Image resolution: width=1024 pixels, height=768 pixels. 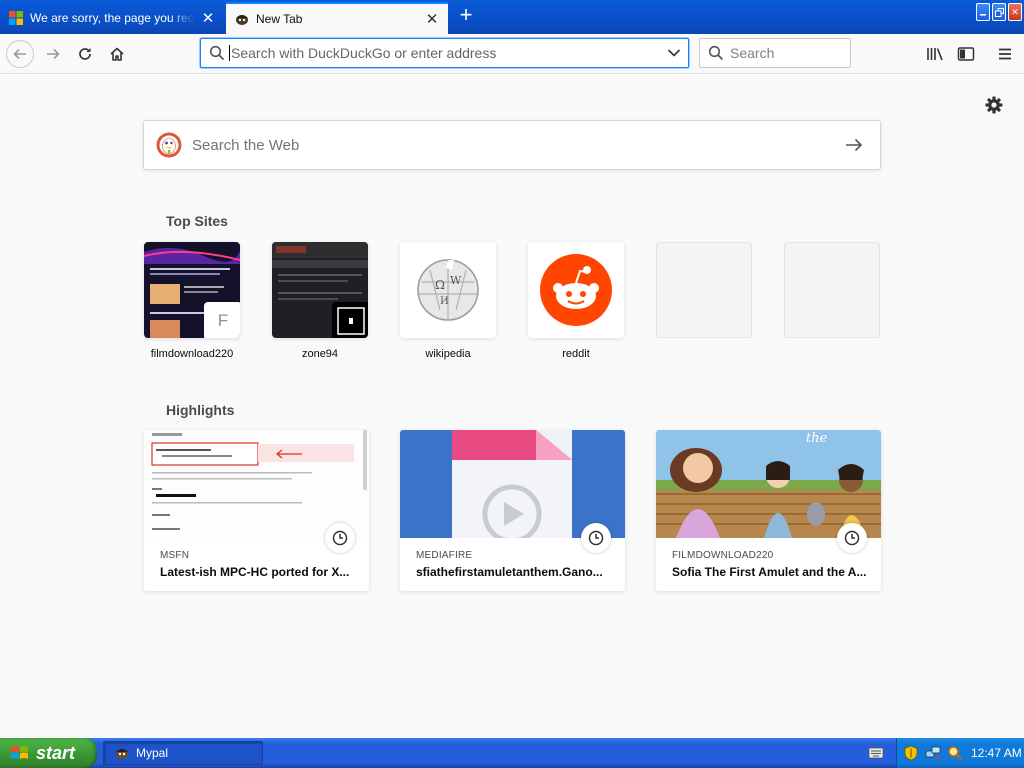 I want to click on site-label: reddit, so click(x=576, y=354).